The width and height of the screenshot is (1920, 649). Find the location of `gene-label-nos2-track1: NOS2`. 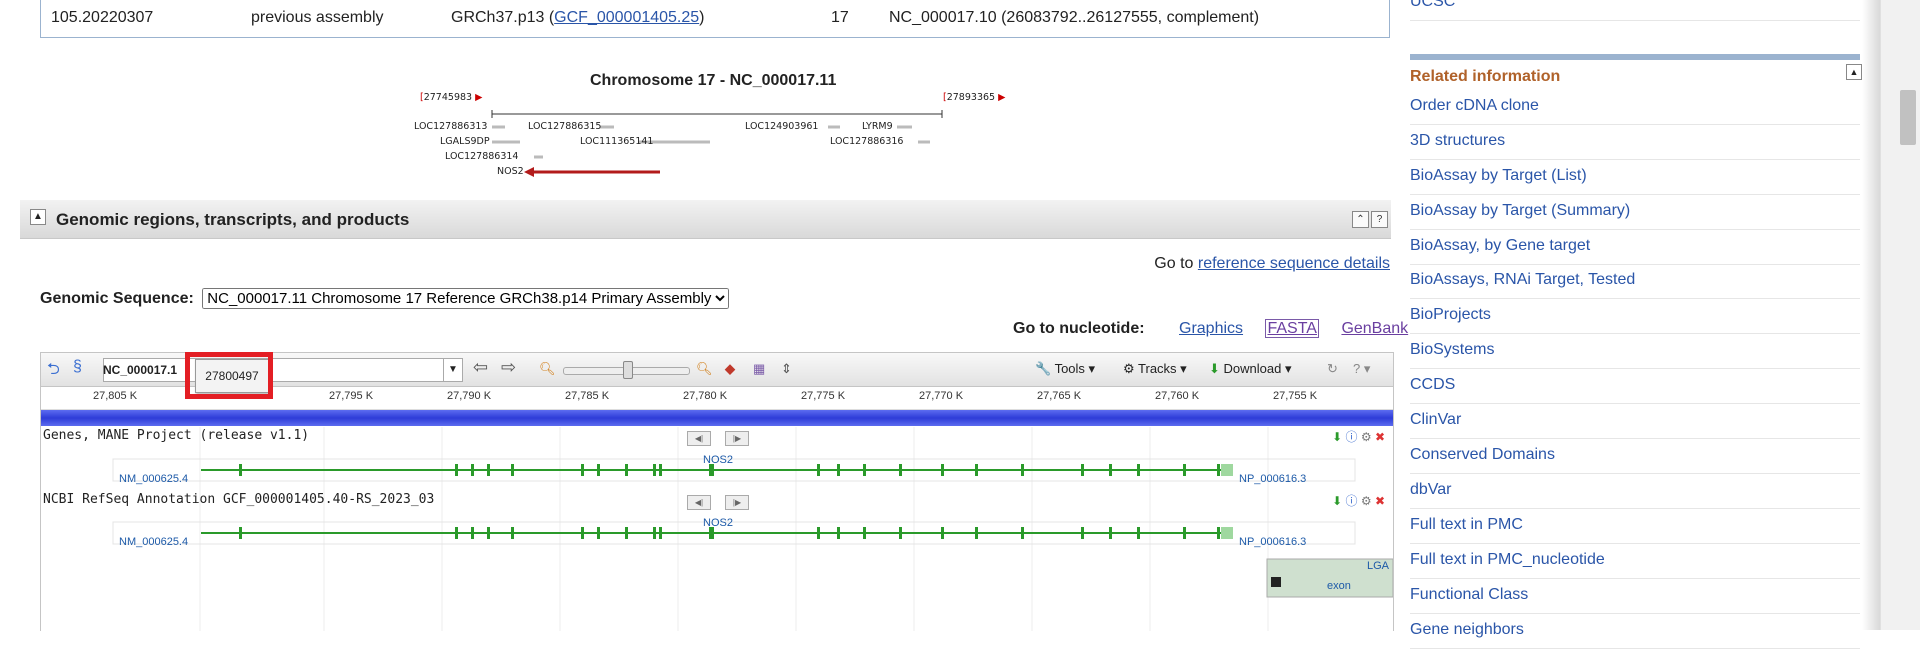

gene-label-nos2-track1: NOS2 is located at coordinates (718, 460).